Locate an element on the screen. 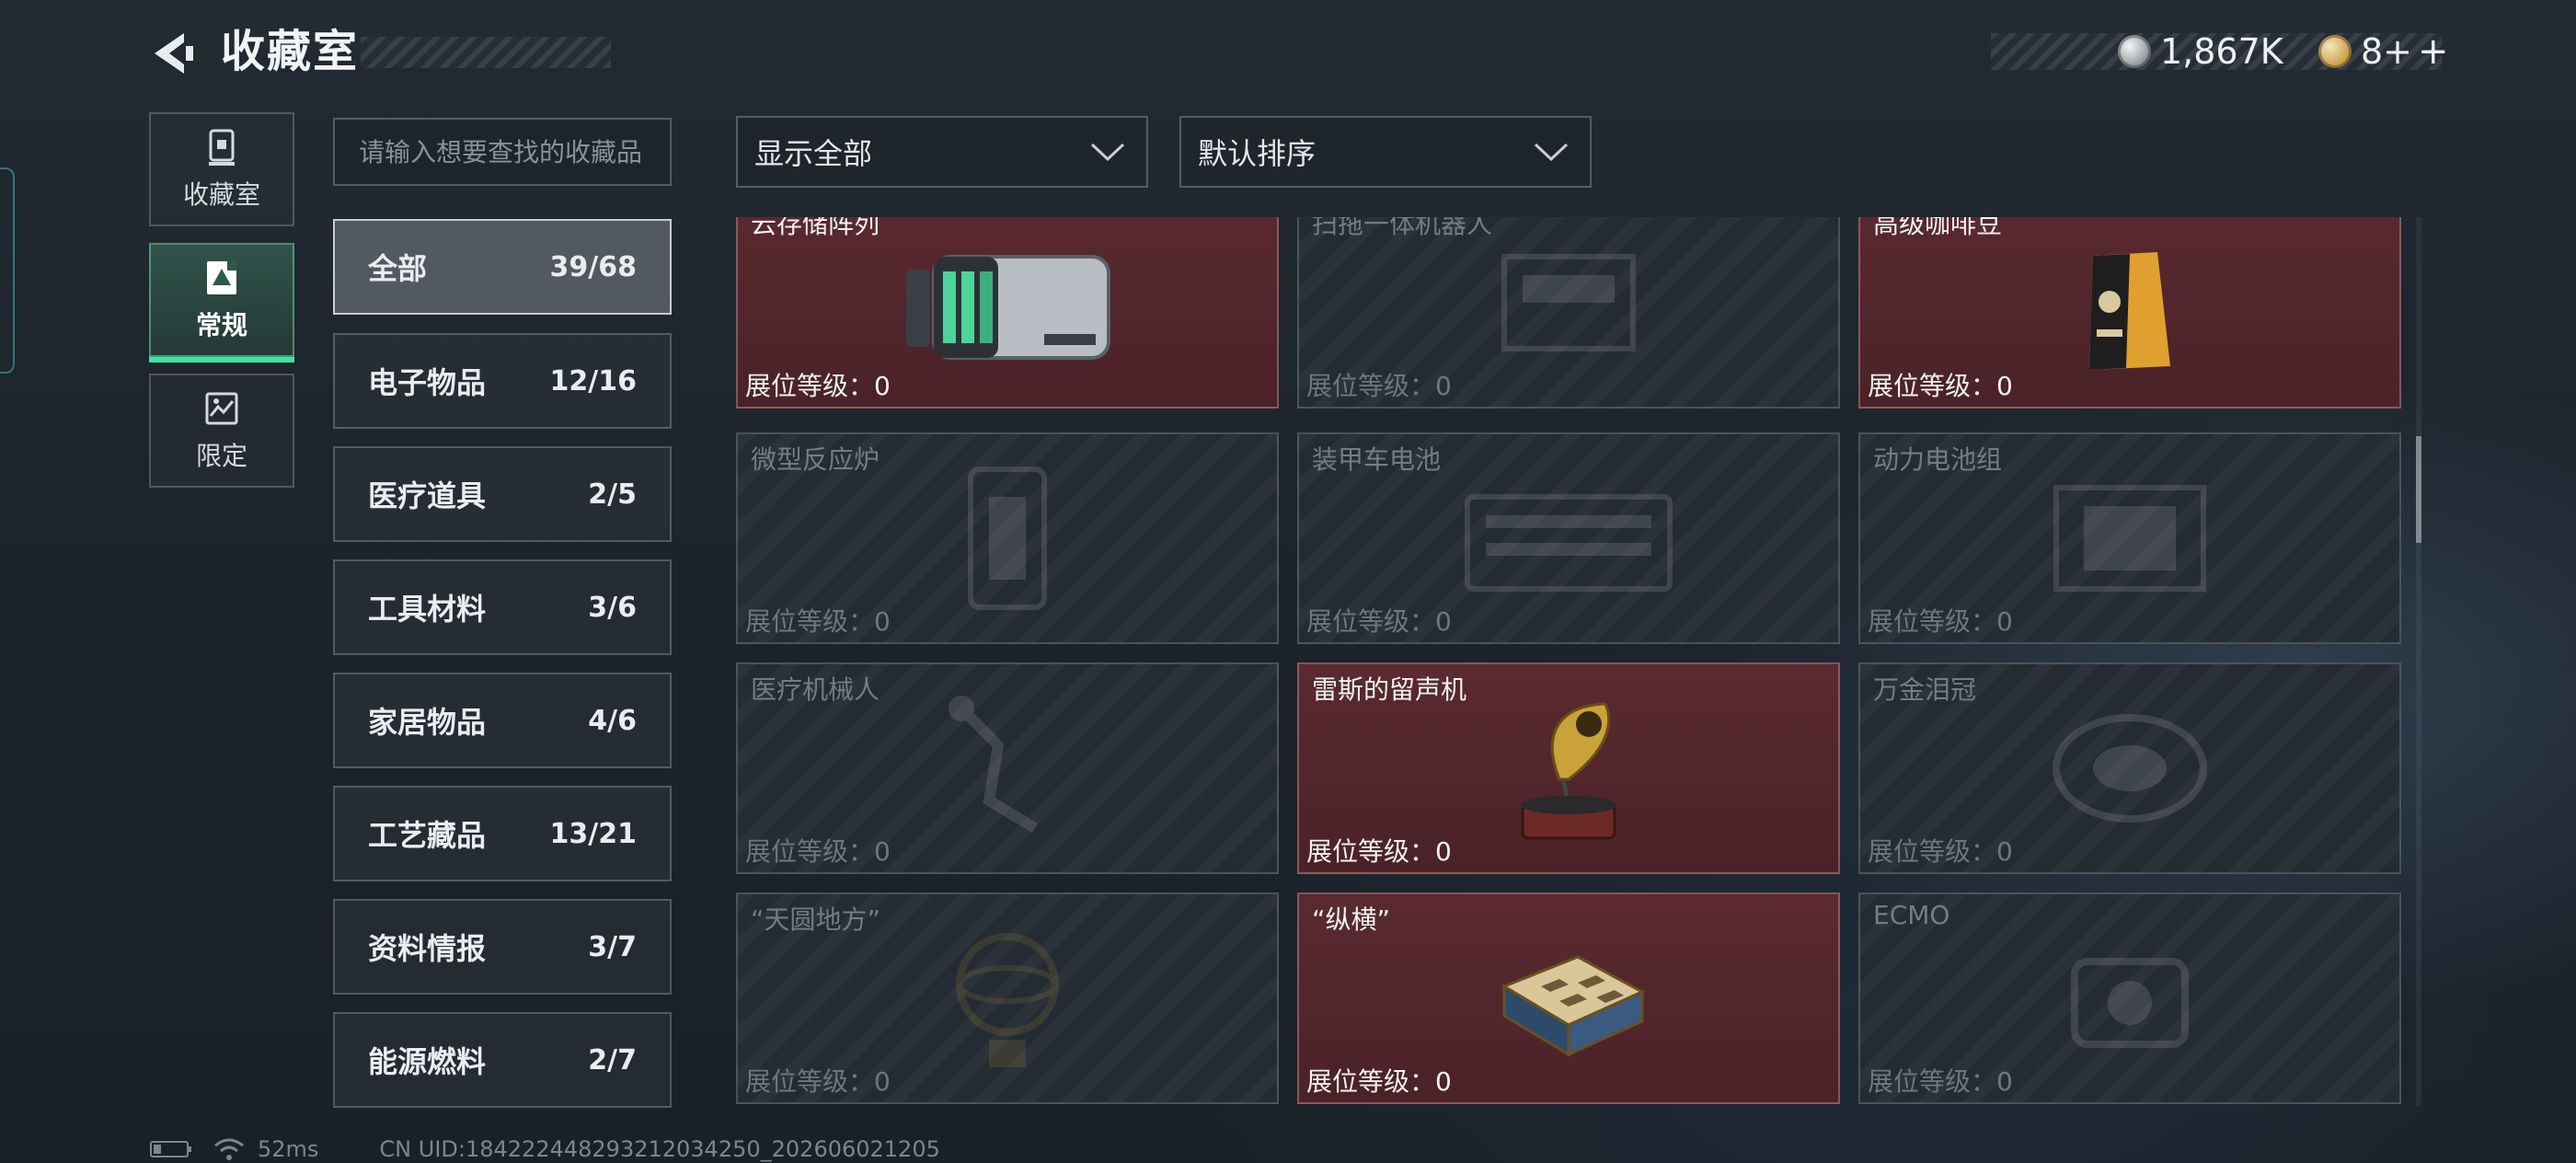 This screenshot has width=2576, height=1163. category-household: 家居物品 4/6 is located at coordinates (502, 720).